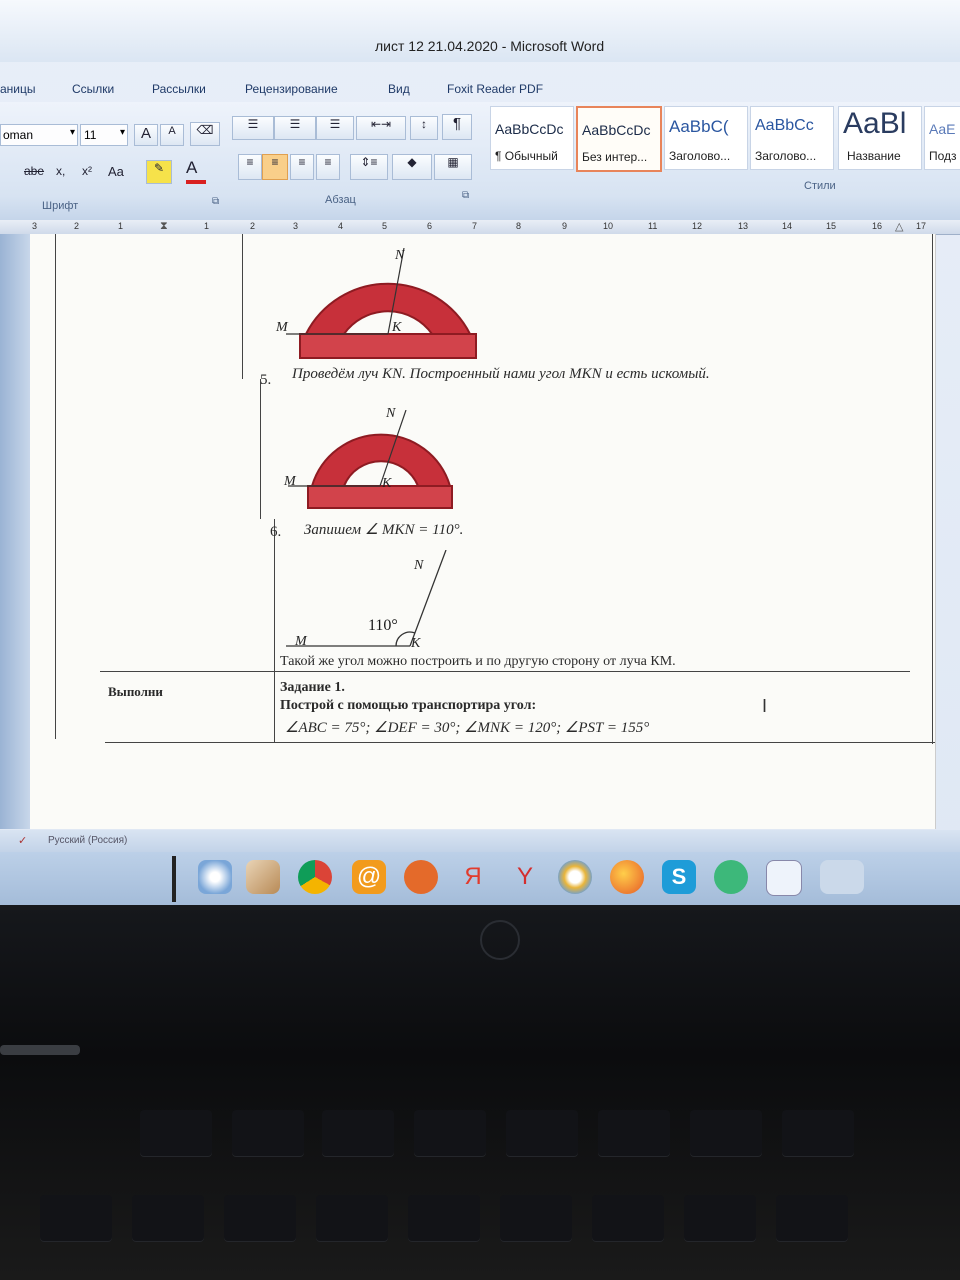  I want to click on paint-bucket-icon: ◆, so click(412, 162).